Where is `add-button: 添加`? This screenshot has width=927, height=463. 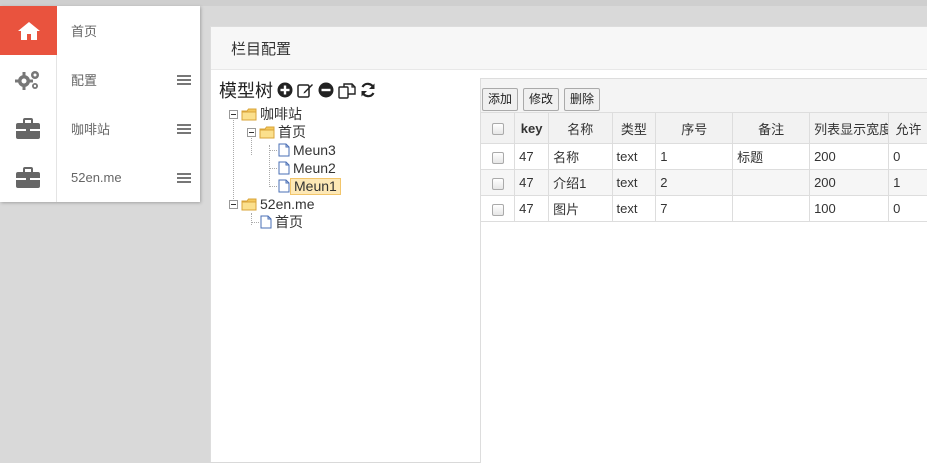
add-button: 添加 is located at coordinates (500, 99).